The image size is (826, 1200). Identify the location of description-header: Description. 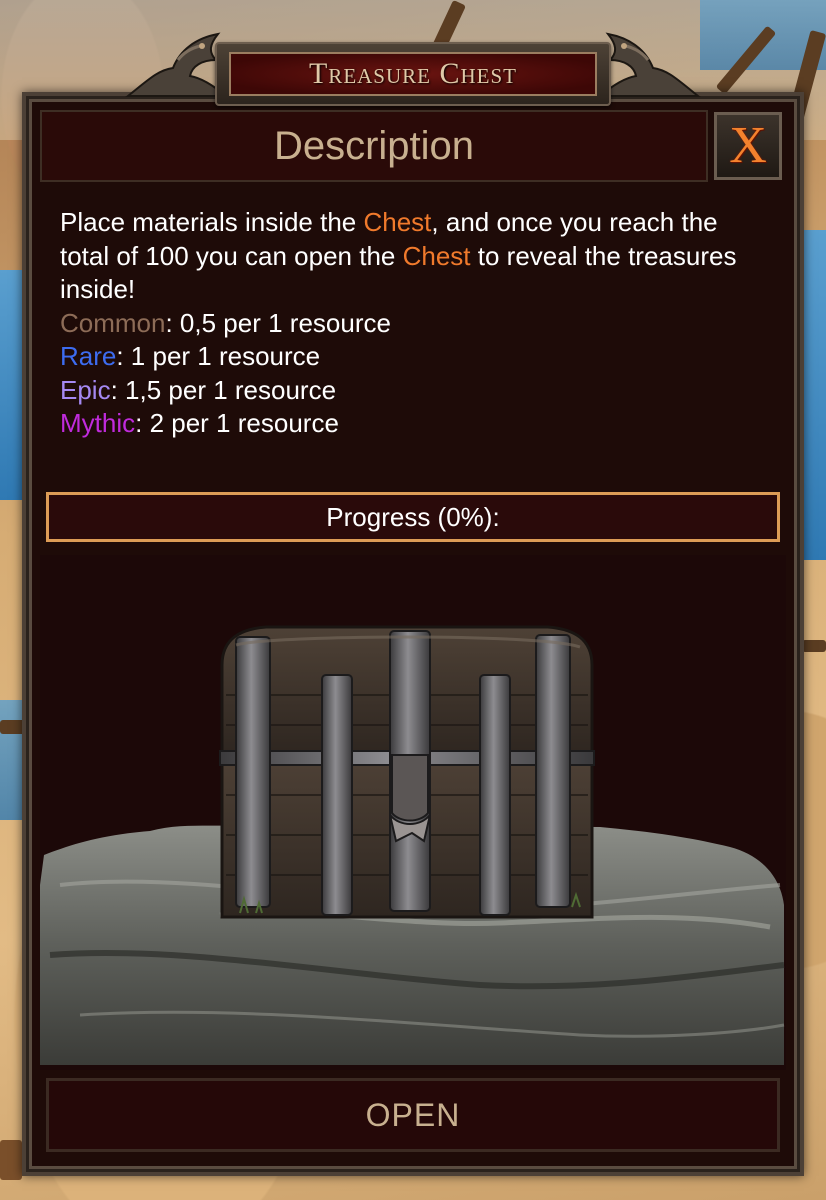
(374, 146).